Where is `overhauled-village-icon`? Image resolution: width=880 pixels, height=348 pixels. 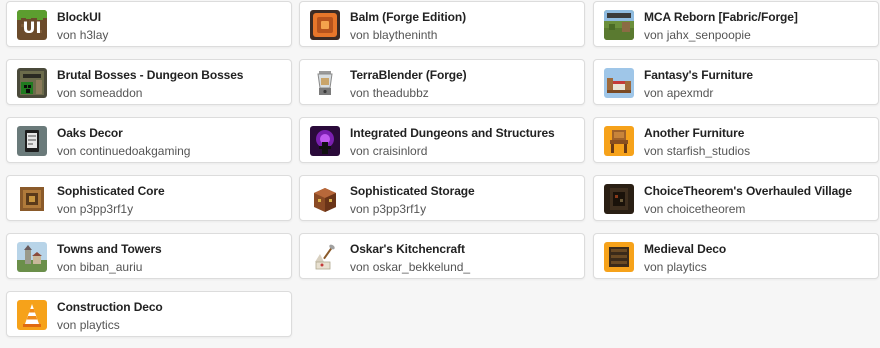 overhauled-village-icon is located at coordinates (619, 199).